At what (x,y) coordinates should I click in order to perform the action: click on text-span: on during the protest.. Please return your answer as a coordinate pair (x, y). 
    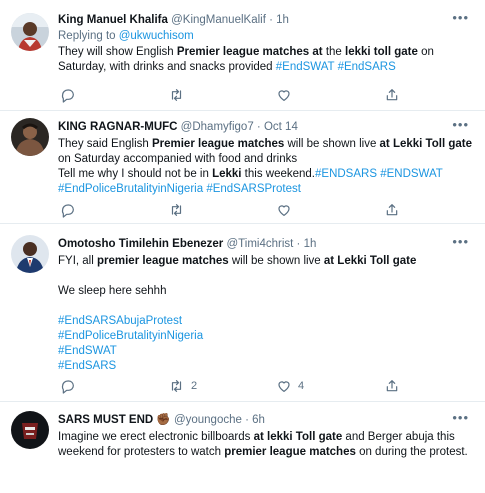
    Looking at the image, I should click on (411, 452).